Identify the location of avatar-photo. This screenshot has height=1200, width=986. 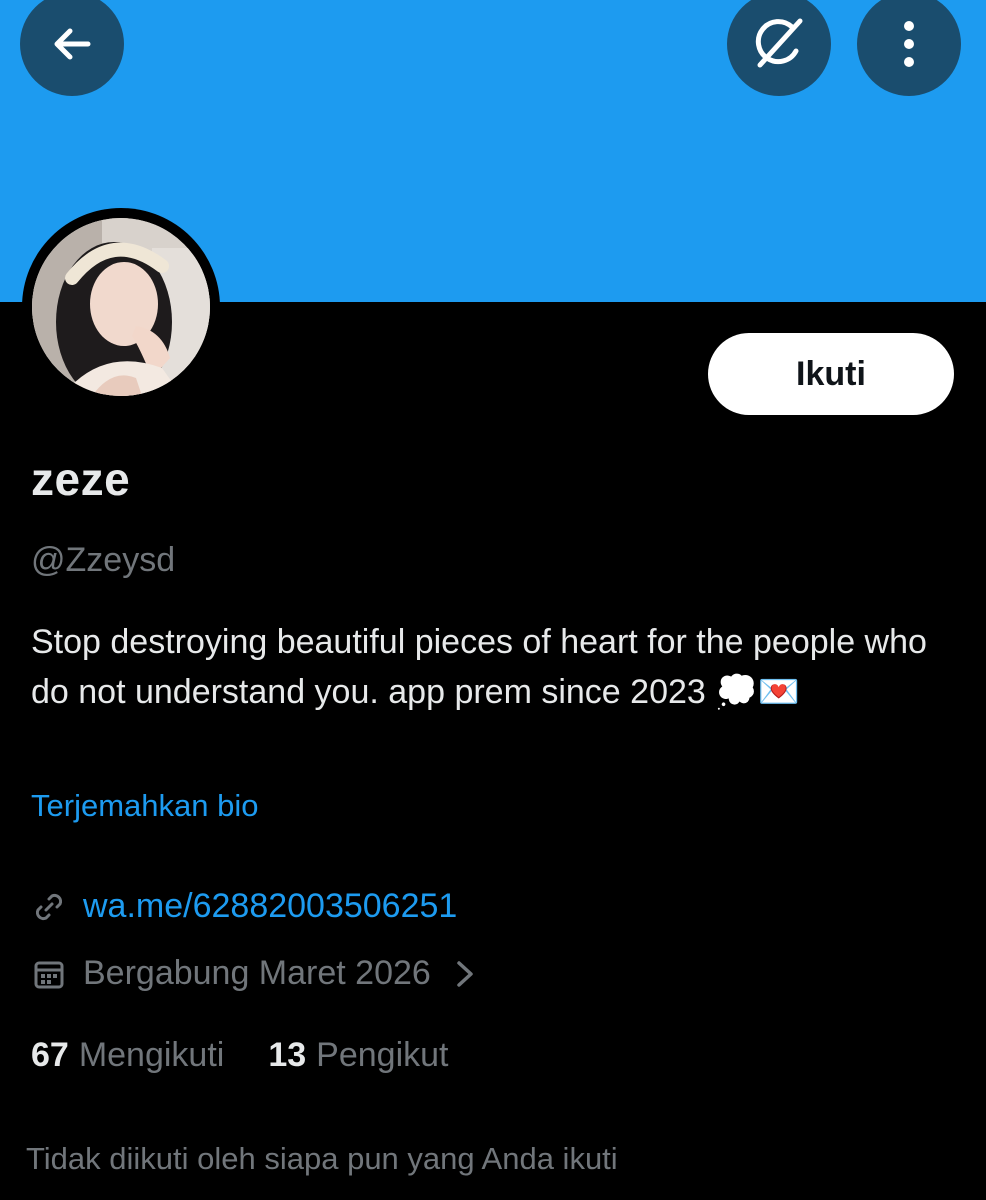
(121, 307).